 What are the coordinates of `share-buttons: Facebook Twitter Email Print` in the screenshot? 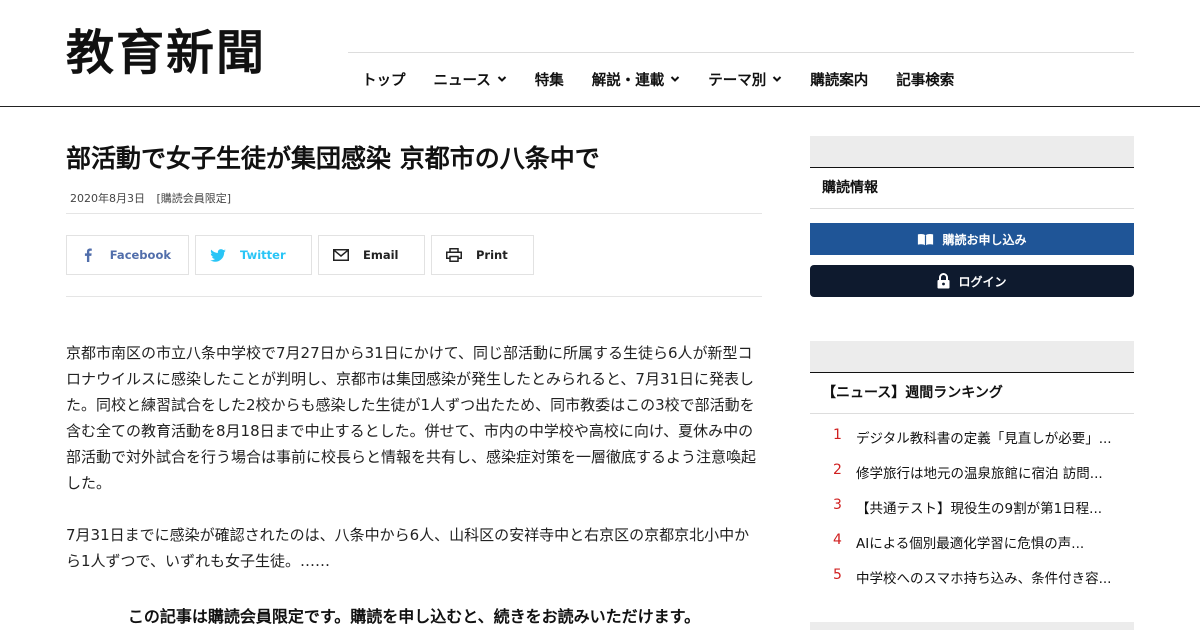 It's located at (300, 255).